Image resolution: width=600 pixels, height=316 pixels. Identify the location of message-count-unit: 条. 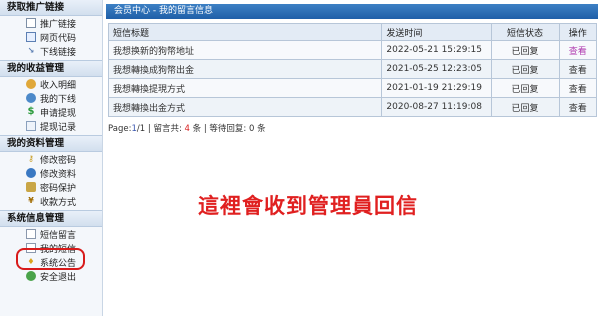
(195, 129).